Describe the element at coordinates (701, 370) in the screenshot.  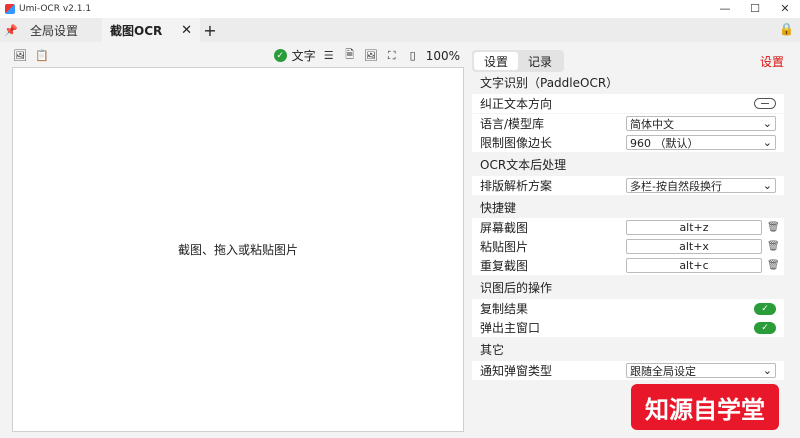
I see `notify-type-select: 跟随全局设定 ⌄` at that location.